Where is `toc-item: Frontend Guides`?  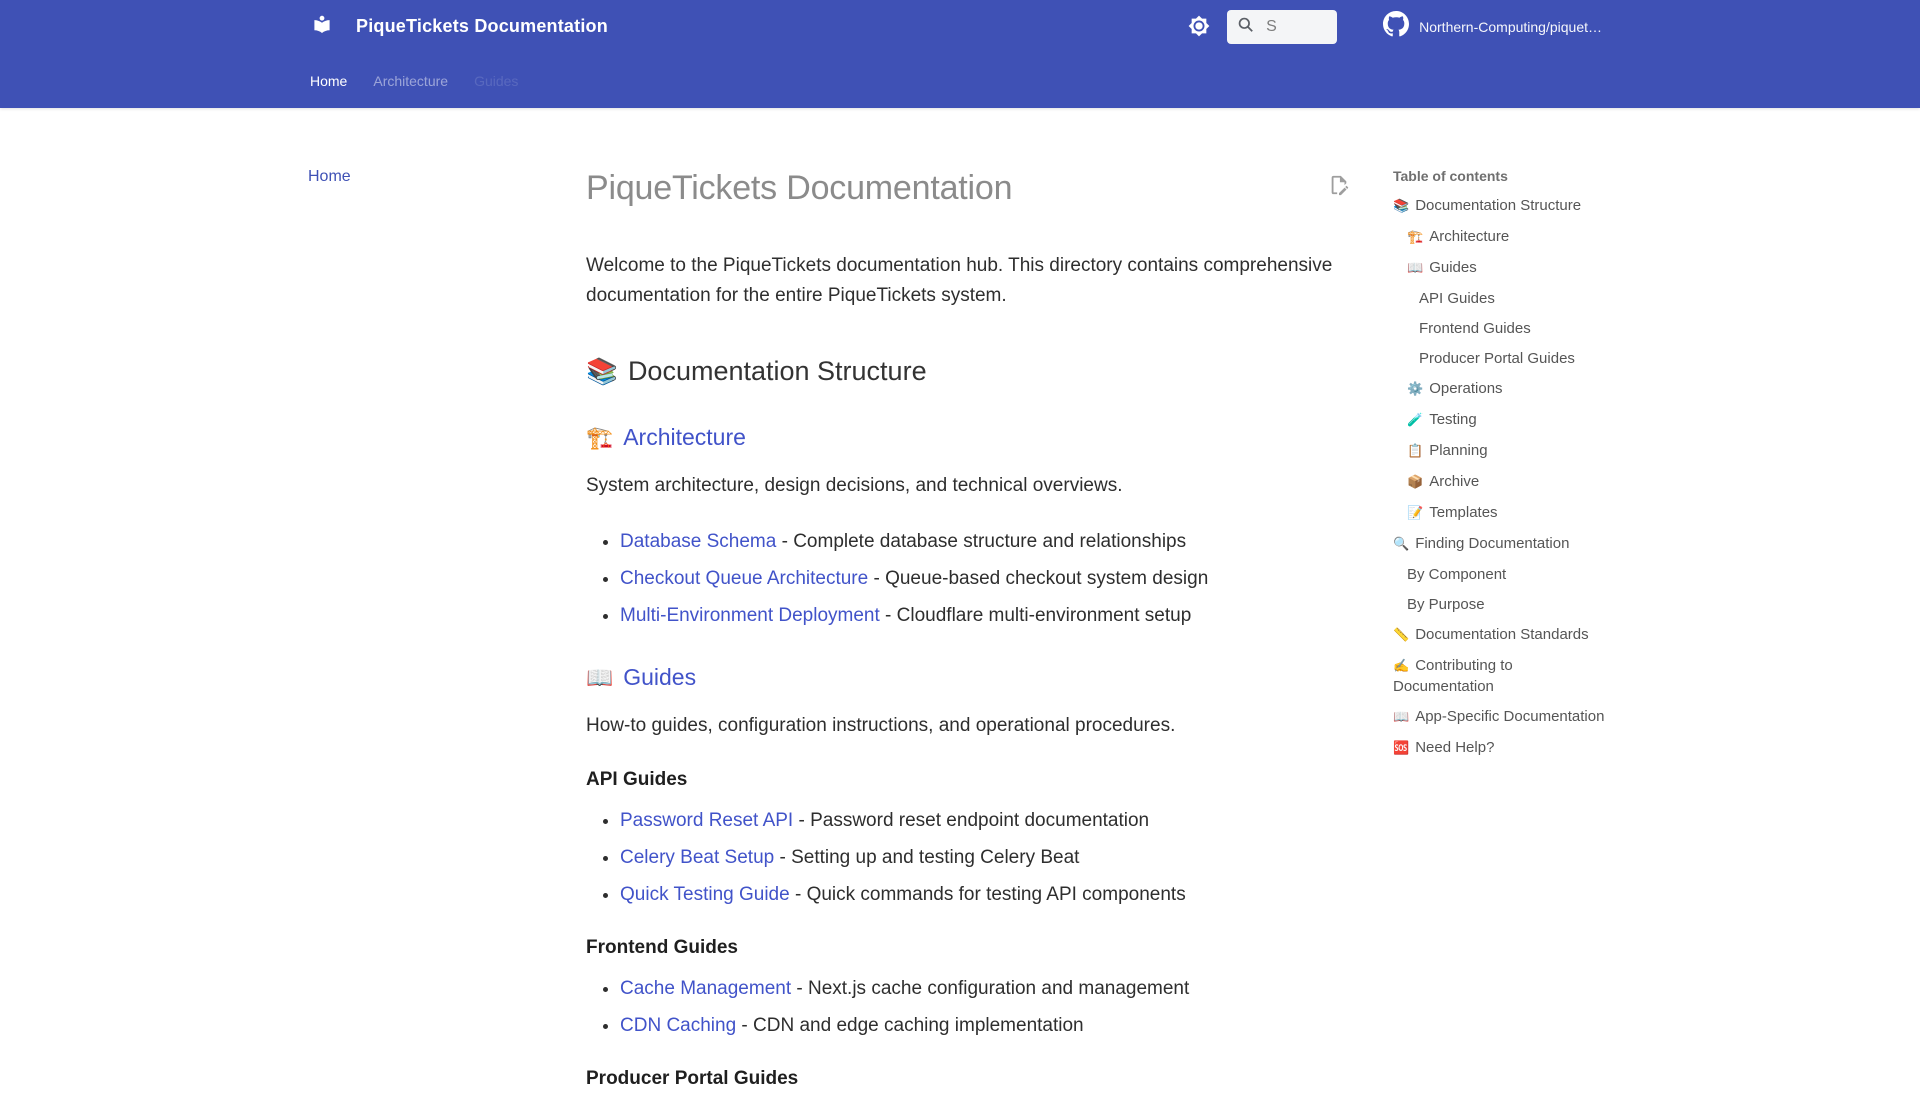 toc-item: Frontend Guides is located at coordinates (1475, 328).